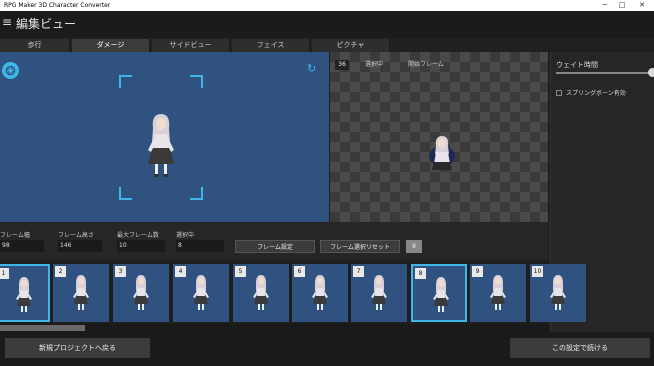 The width and height of the screenshot is (654, 366). Describe the element at coordinates (327, 5) in the screenshot. I see `title-bar: RPG Maker 3D Character Converter ─ □ ✕` at that location.